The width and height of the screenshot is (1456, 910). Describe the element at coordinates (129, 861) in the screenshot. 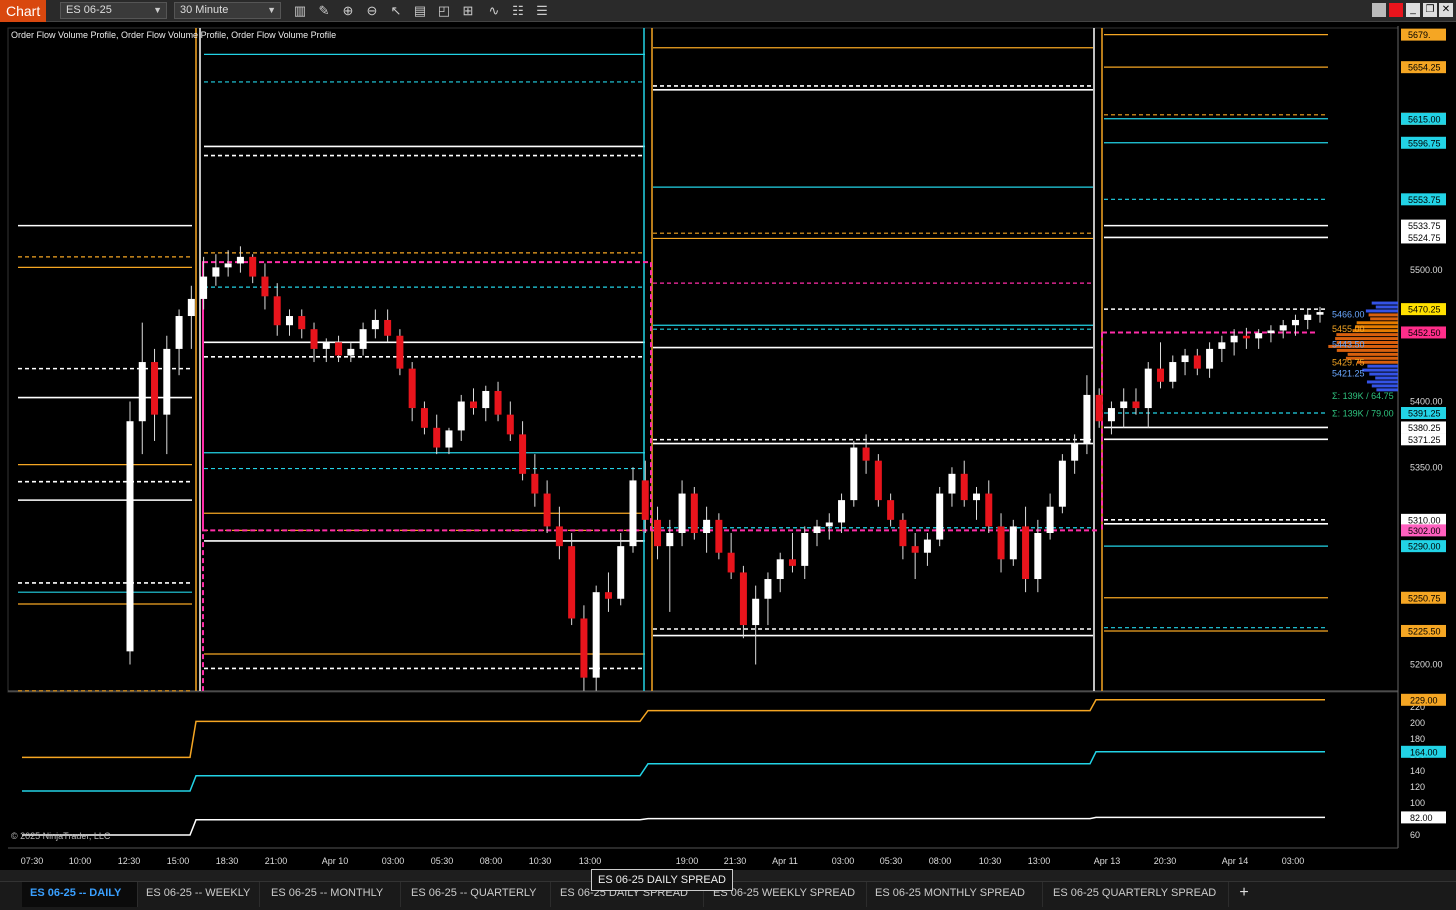

I see `time-tick: 12:30` at that location.